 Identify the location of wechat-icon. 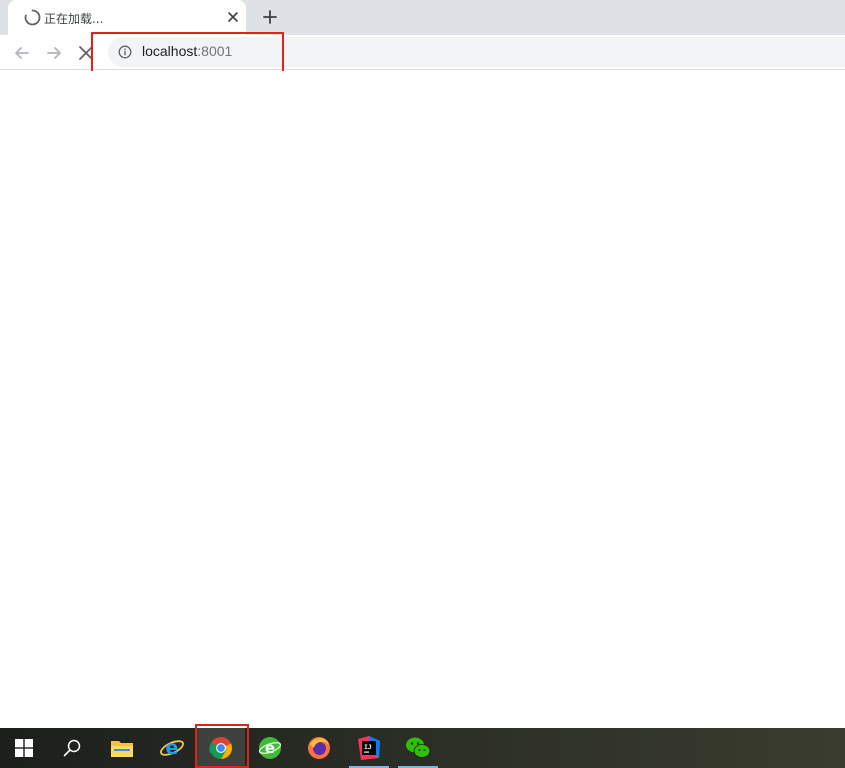
(418, 747).